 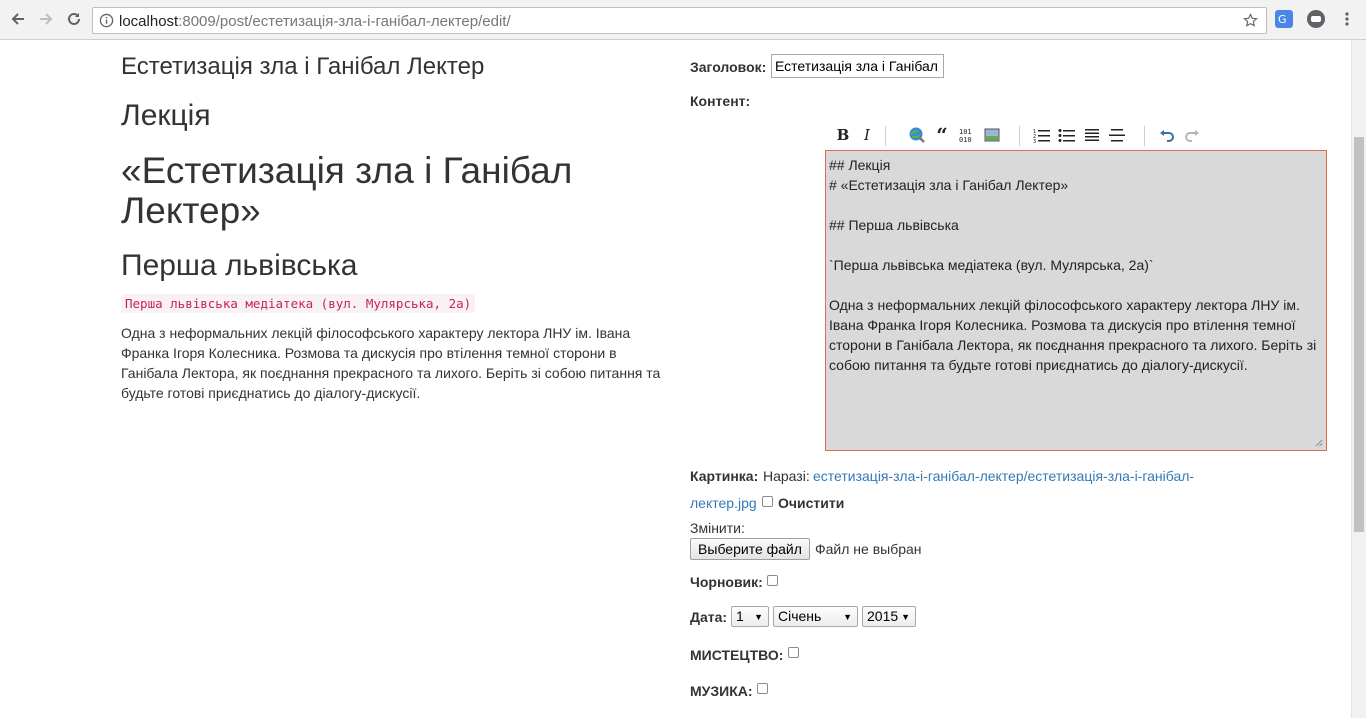 What do you see at coordinates (740, 616) in the screenshot?
I see `date-day-value: 1` at bounding box center [740, 616].